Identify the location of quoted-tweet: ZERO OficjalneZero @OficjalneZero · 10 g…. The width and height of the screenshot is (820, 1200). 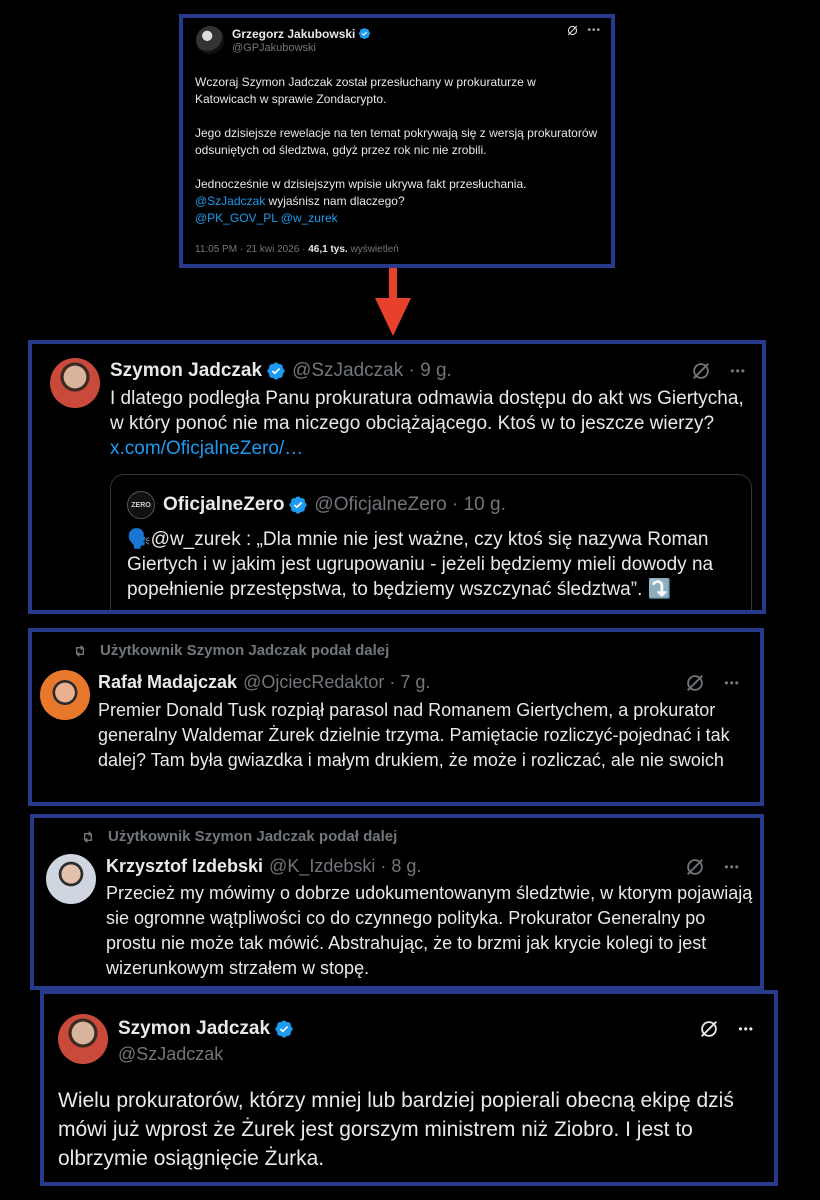
(431, 542).